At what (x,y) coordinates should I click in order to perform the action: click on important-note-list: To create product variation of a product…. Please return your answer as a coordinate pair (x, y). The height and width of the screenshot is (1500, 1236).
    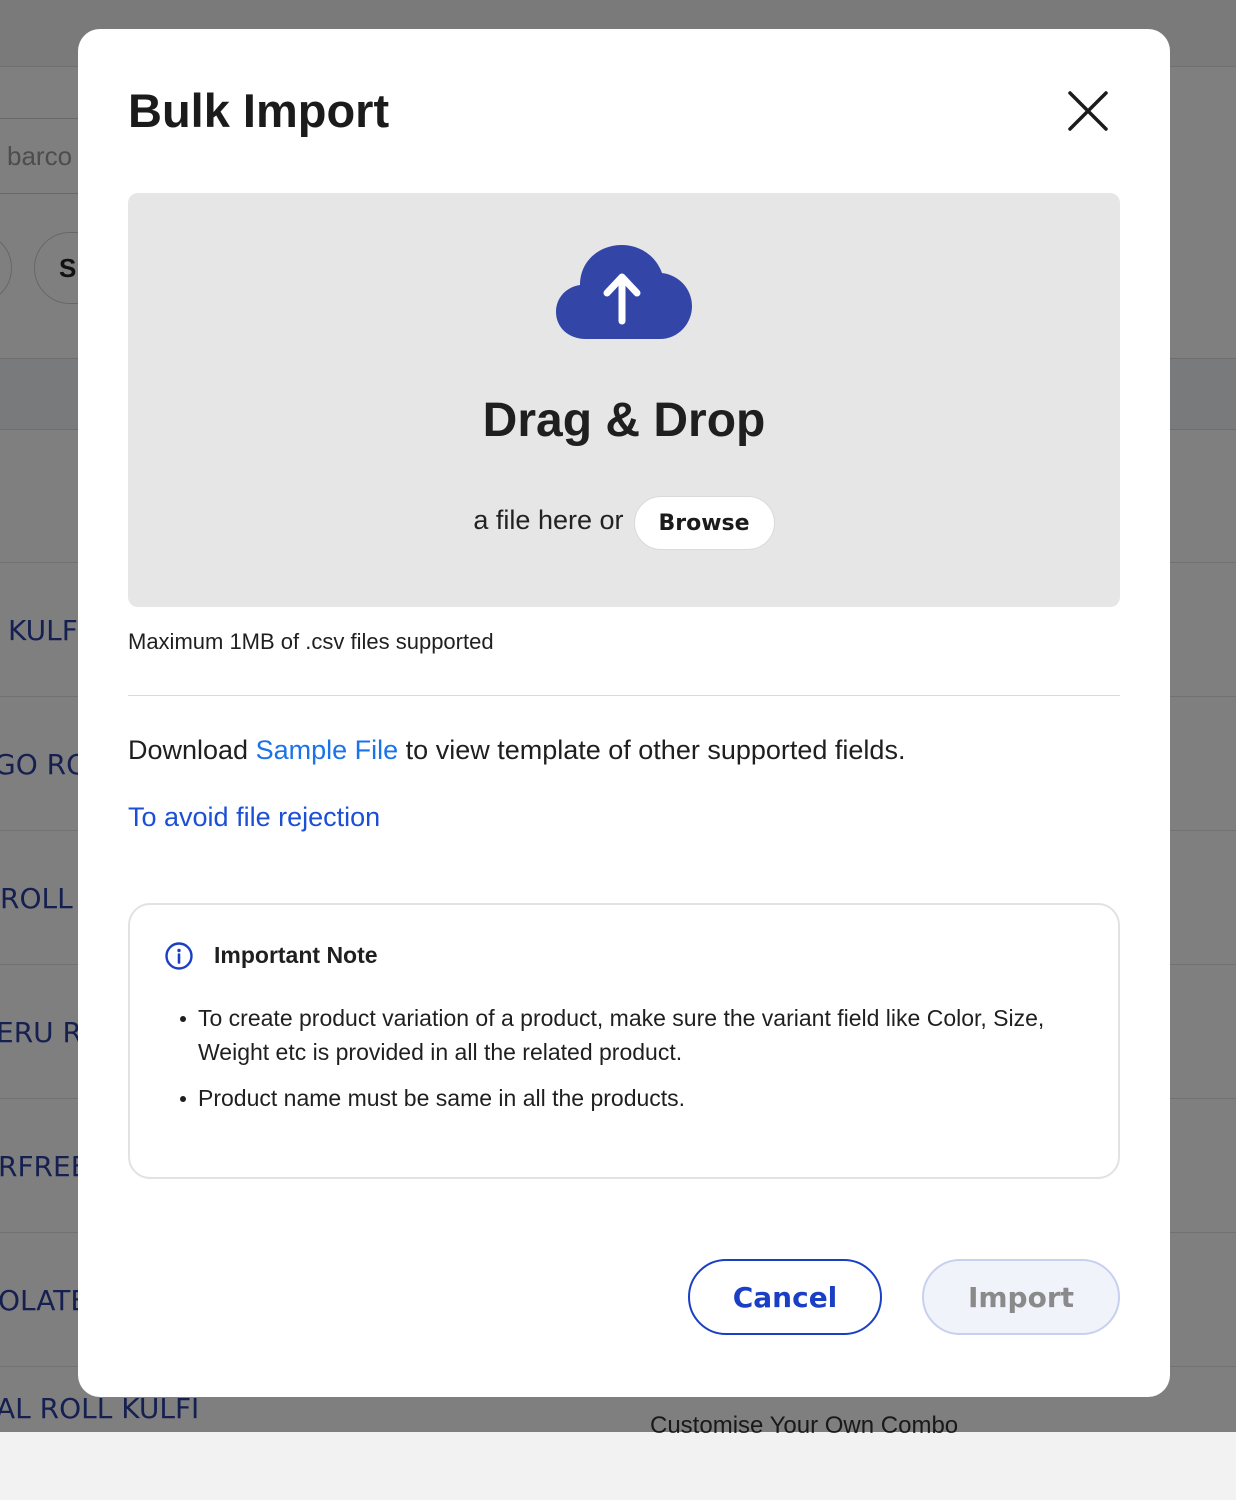
    Looking at the image, I should click on (639, 1064).